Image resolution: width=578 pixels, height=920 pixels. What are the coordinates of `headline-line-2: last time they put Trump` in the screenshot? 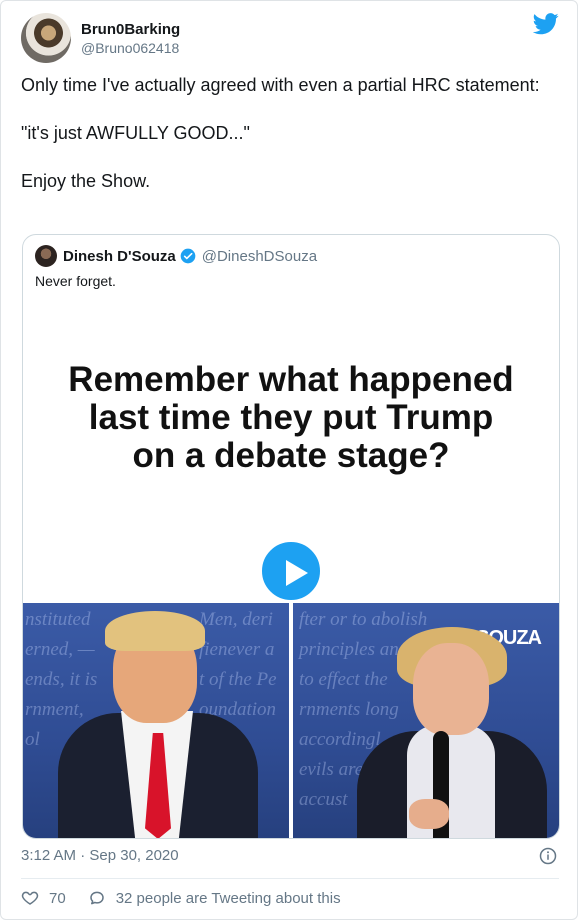 It's located at (291, 417).